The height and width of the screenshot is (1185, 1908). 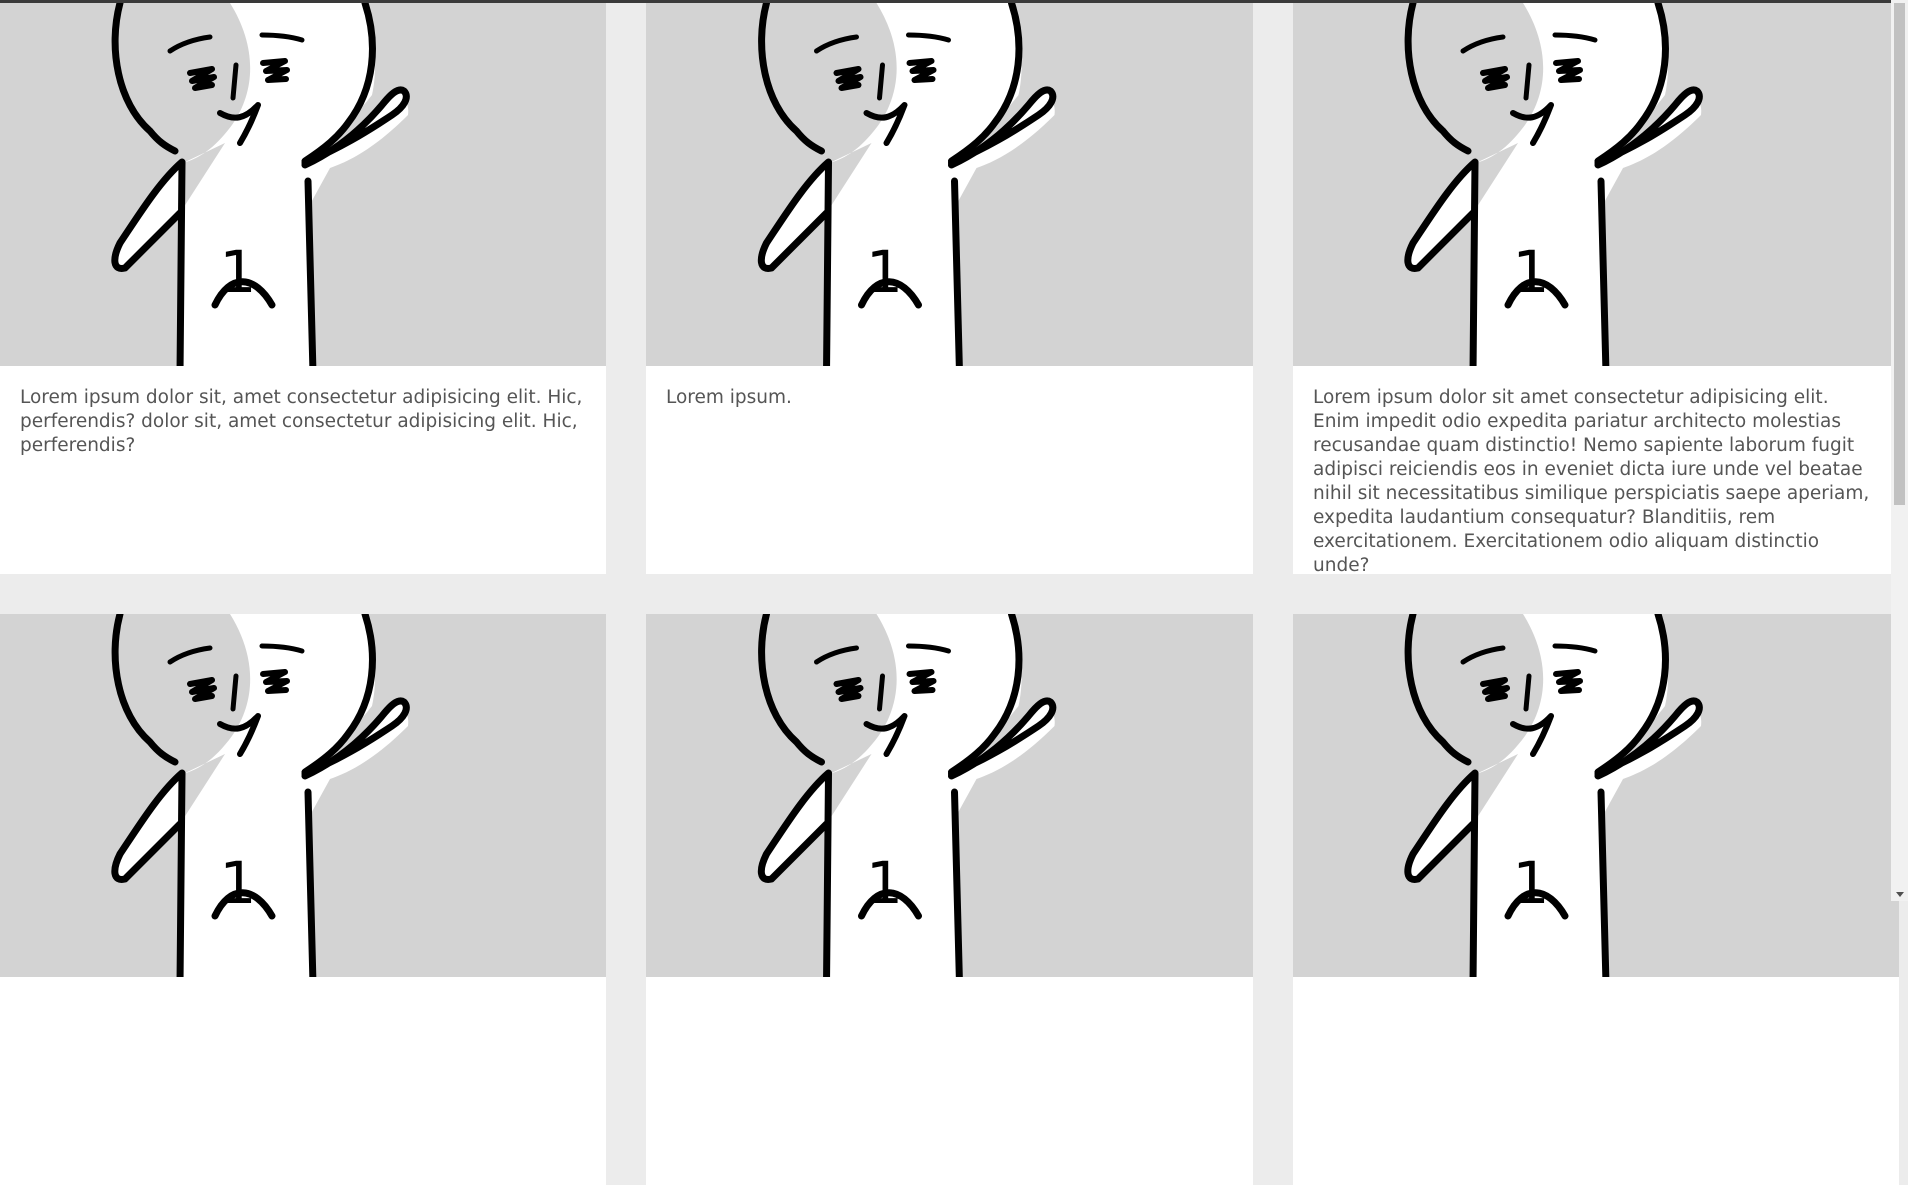 I want to click on vertical-scrollbar, so click(x=1899, y=450).